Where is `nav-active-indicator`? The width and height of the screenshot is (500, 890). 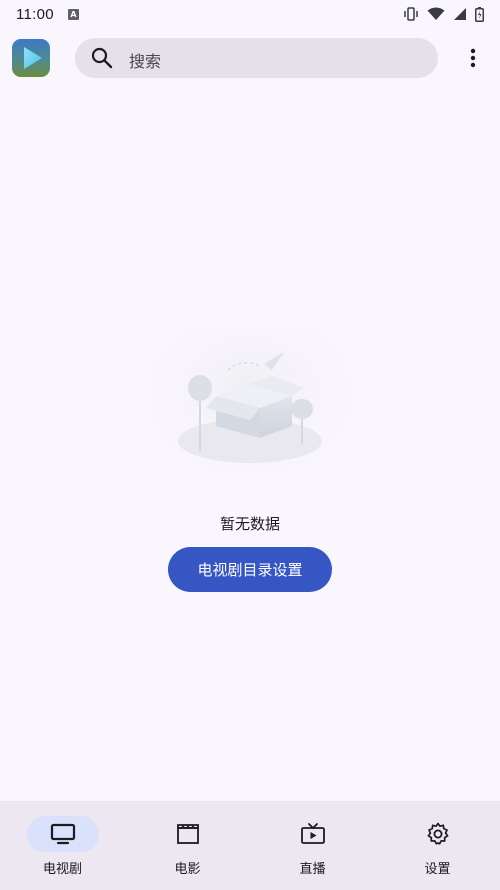 nav-active-indicator is located at coordinates (62, 834).